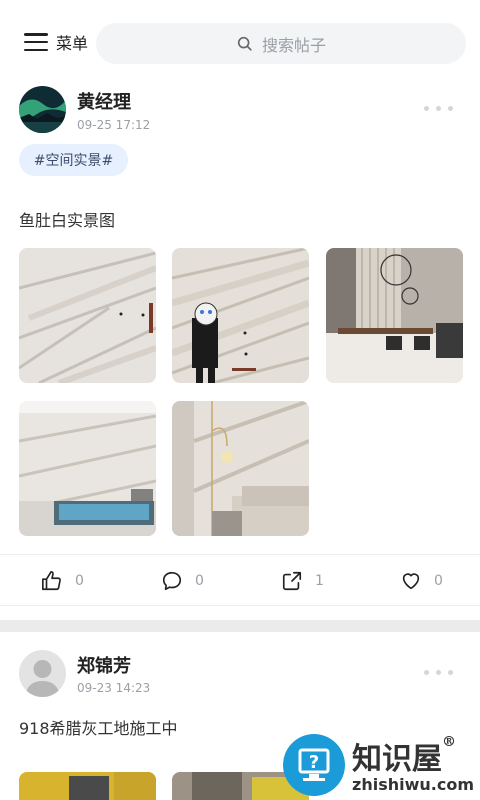 The height and width of the screenshot is (800, 480). What do you see at coordinates (42, 673) in the screenshot?
I see `avatar` at bounding box center [42, 673].